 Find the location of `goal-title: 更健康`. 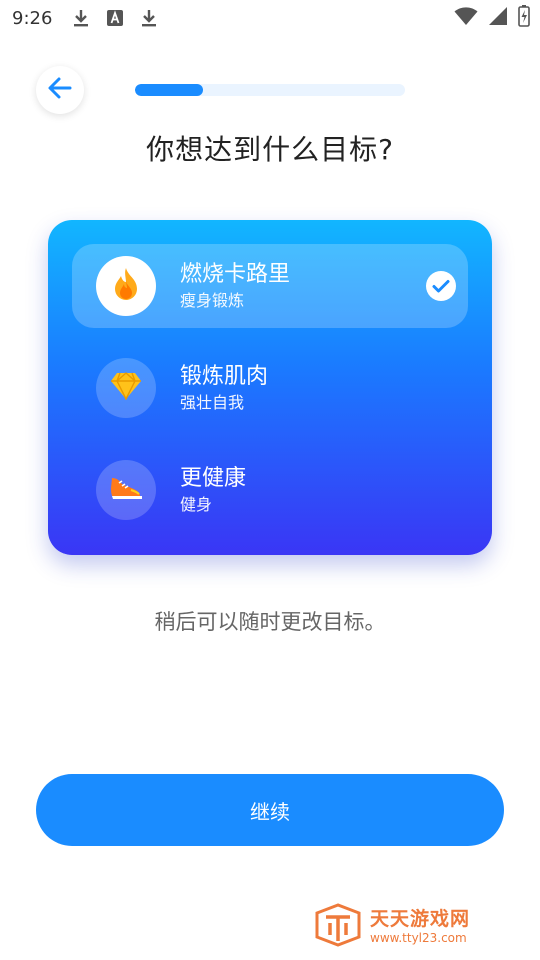

goal-title: 更健康 is located at coordinates (213, 478).